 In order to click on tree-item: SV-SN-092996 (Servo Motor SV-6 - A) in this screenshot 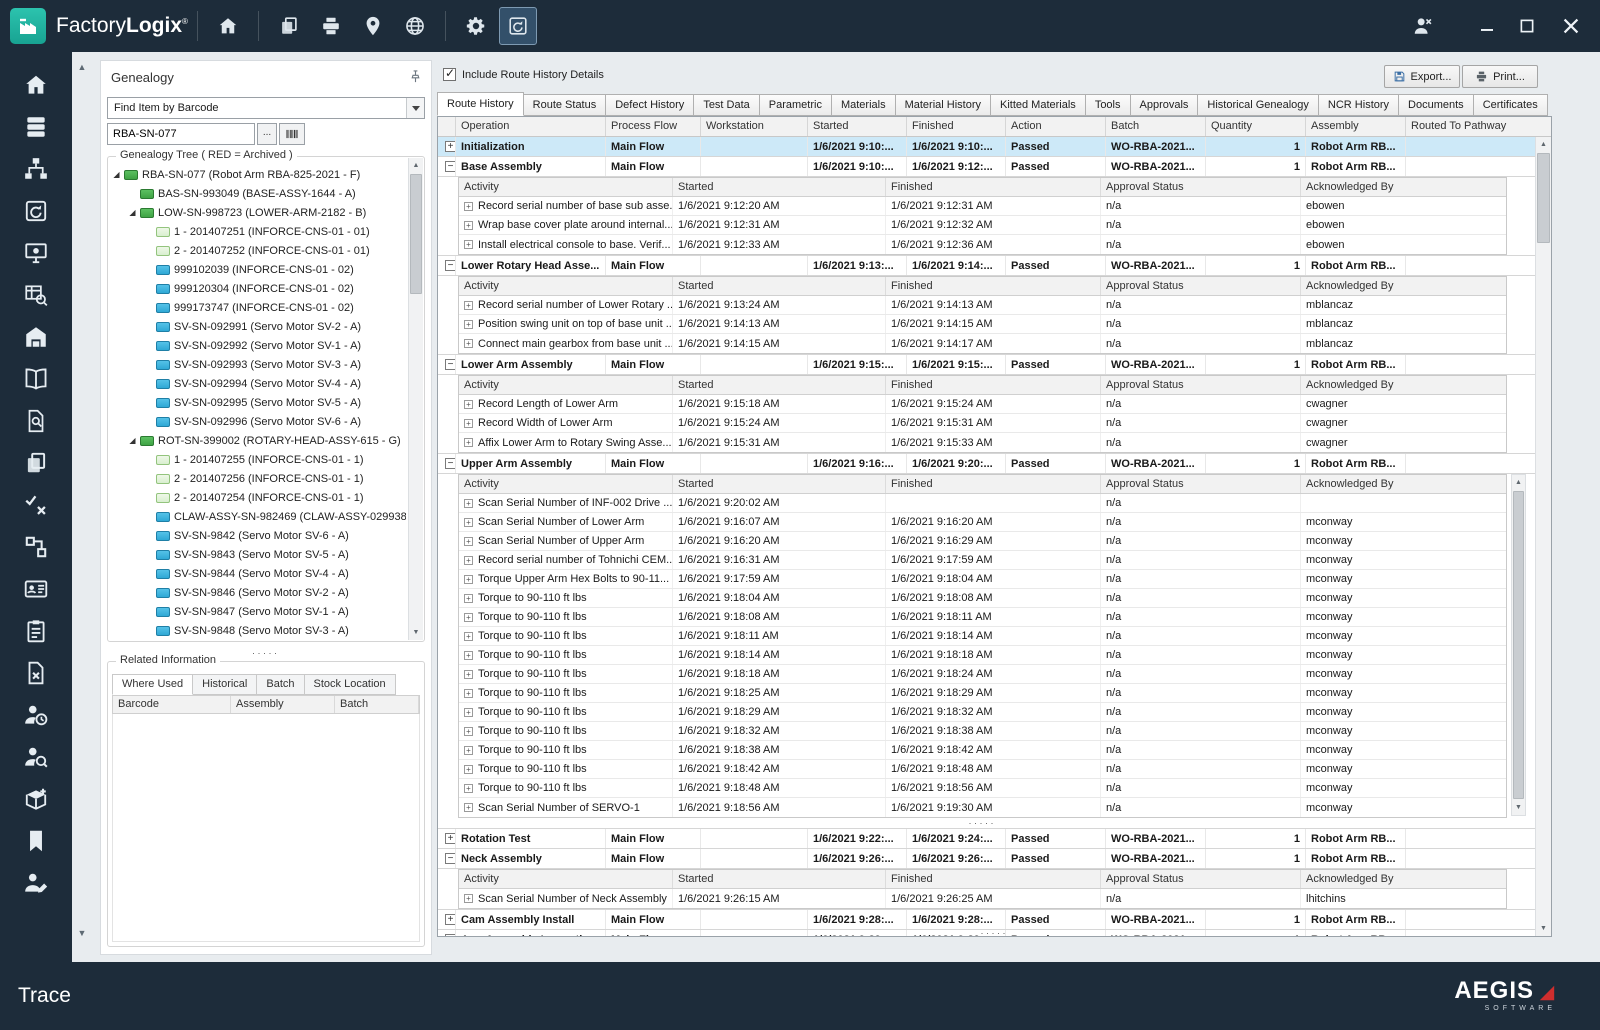, I will do `click(258, 421)`.